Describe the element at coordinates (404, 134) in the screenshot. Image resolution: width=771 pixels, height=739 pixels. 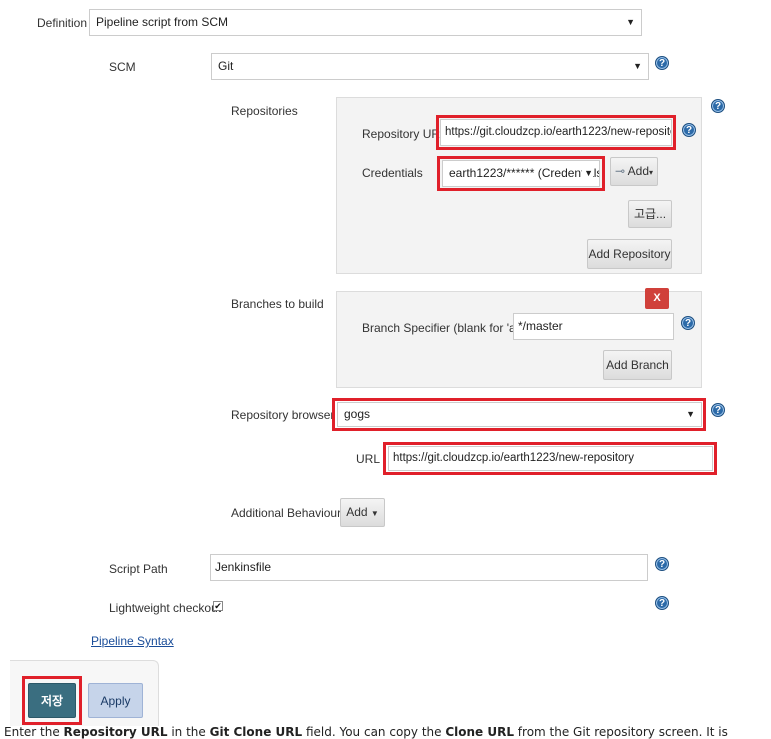
I see `repository-url-label: Repository URL` at that location.